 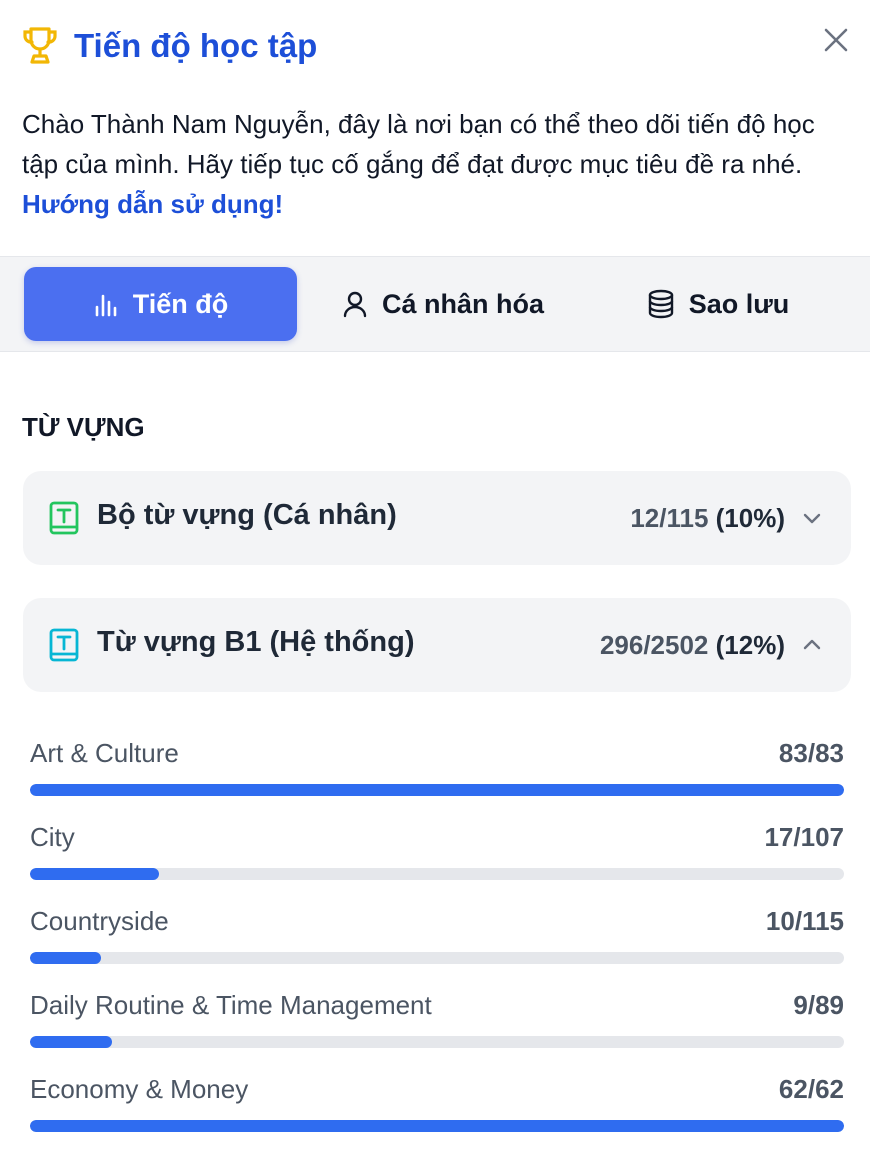 I want to click on deck-count: 296/2502 (12%), so click(x=692, y=645).